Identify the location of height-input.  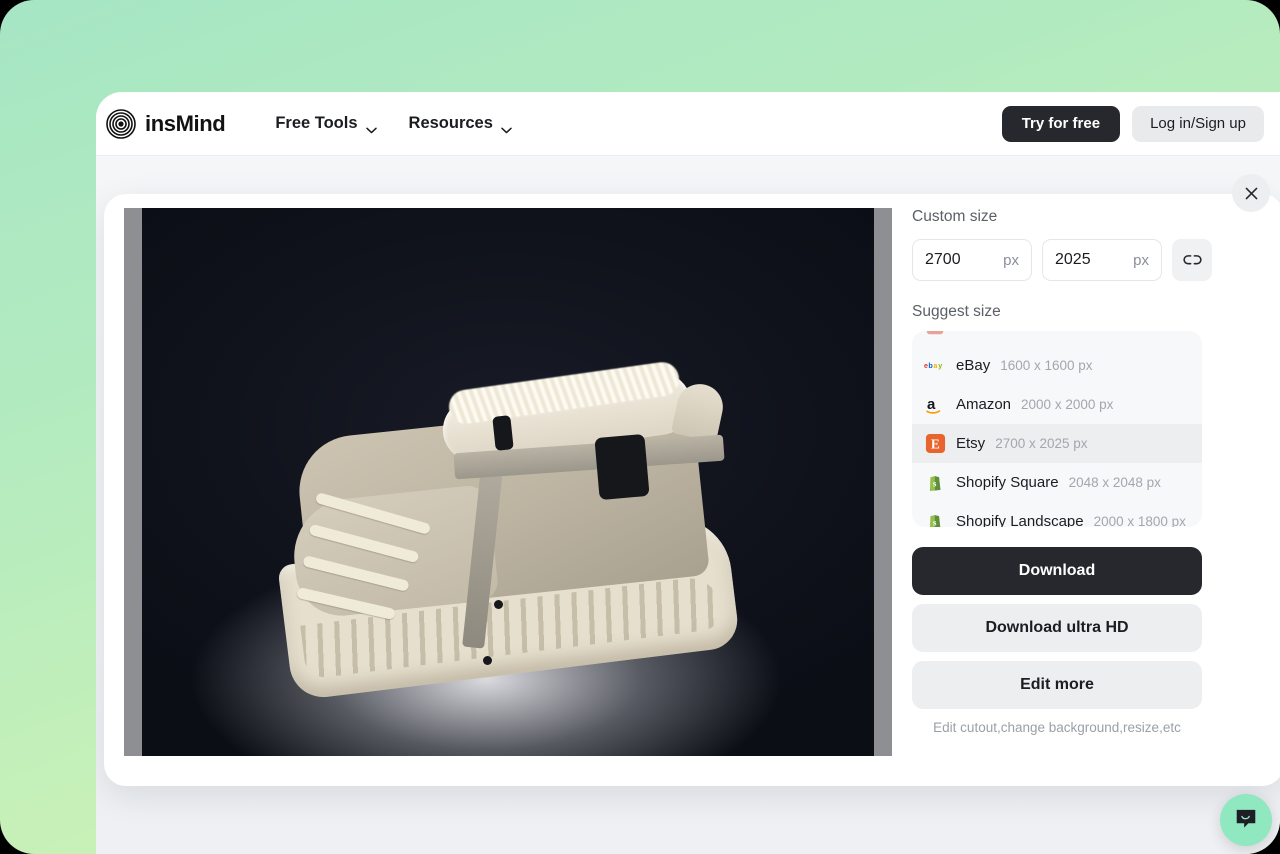
(1092, 260).